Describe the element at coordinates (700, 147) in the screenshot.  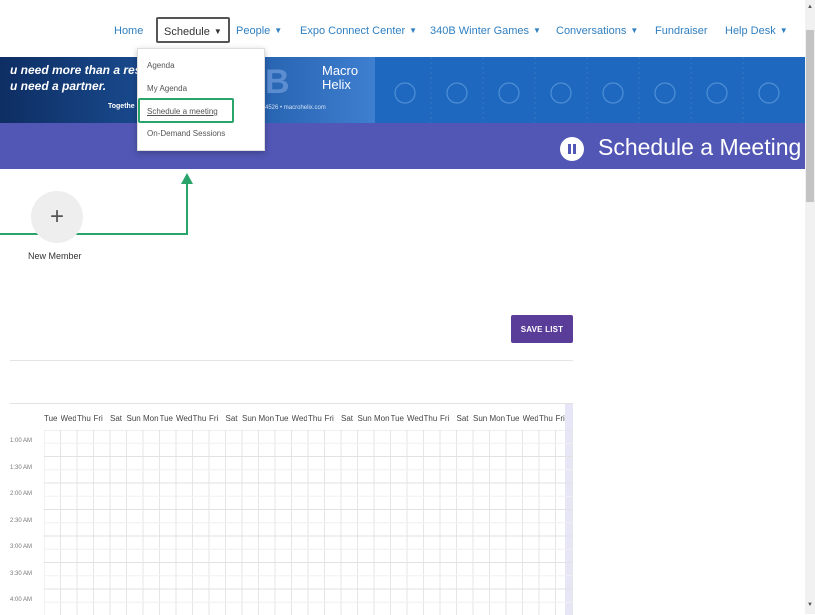
I see `page-title: Schedule a Meeting` at that location.